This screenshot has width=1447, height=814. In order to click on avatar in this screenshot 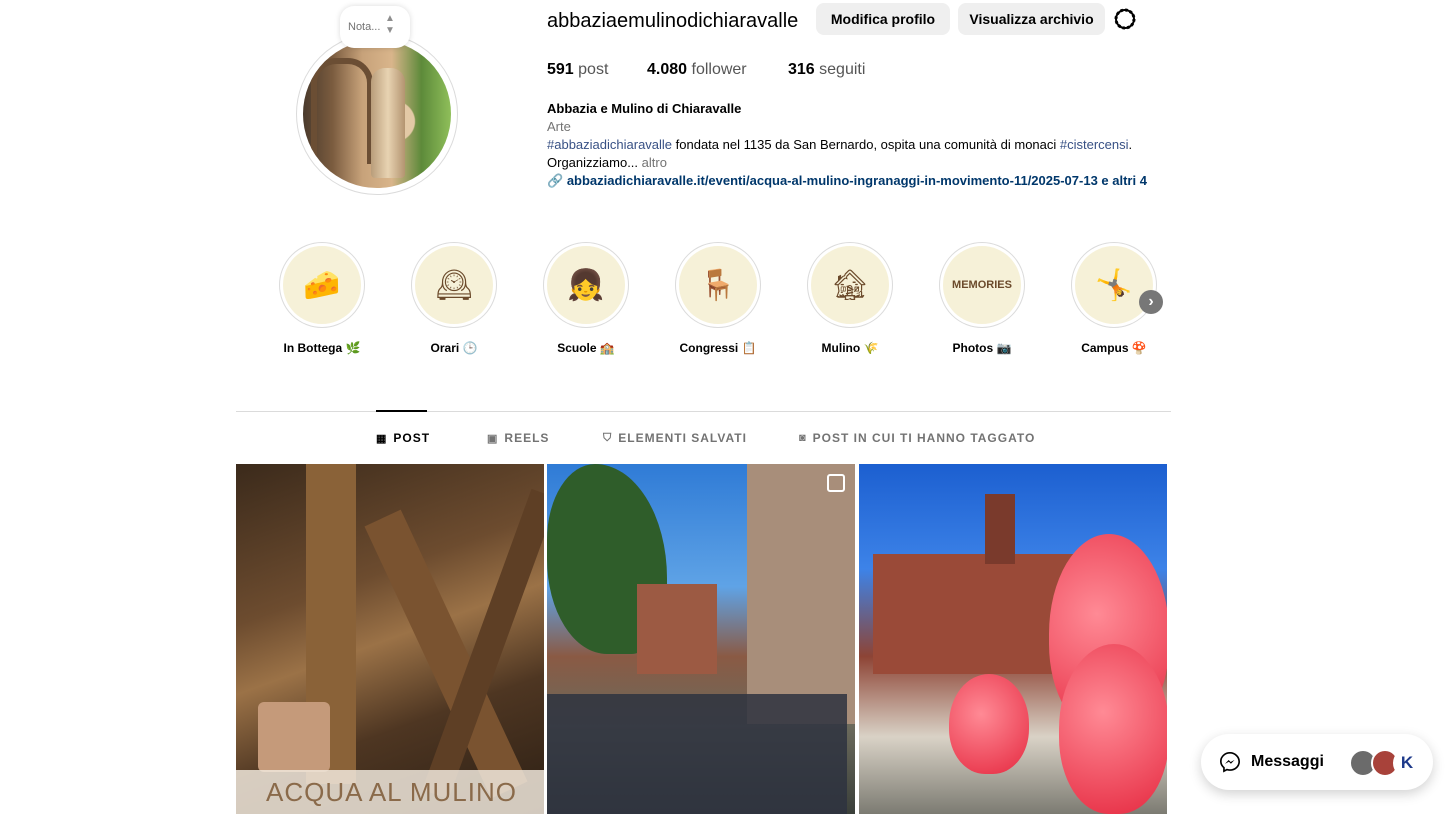, I will do `click(377, 114)`.